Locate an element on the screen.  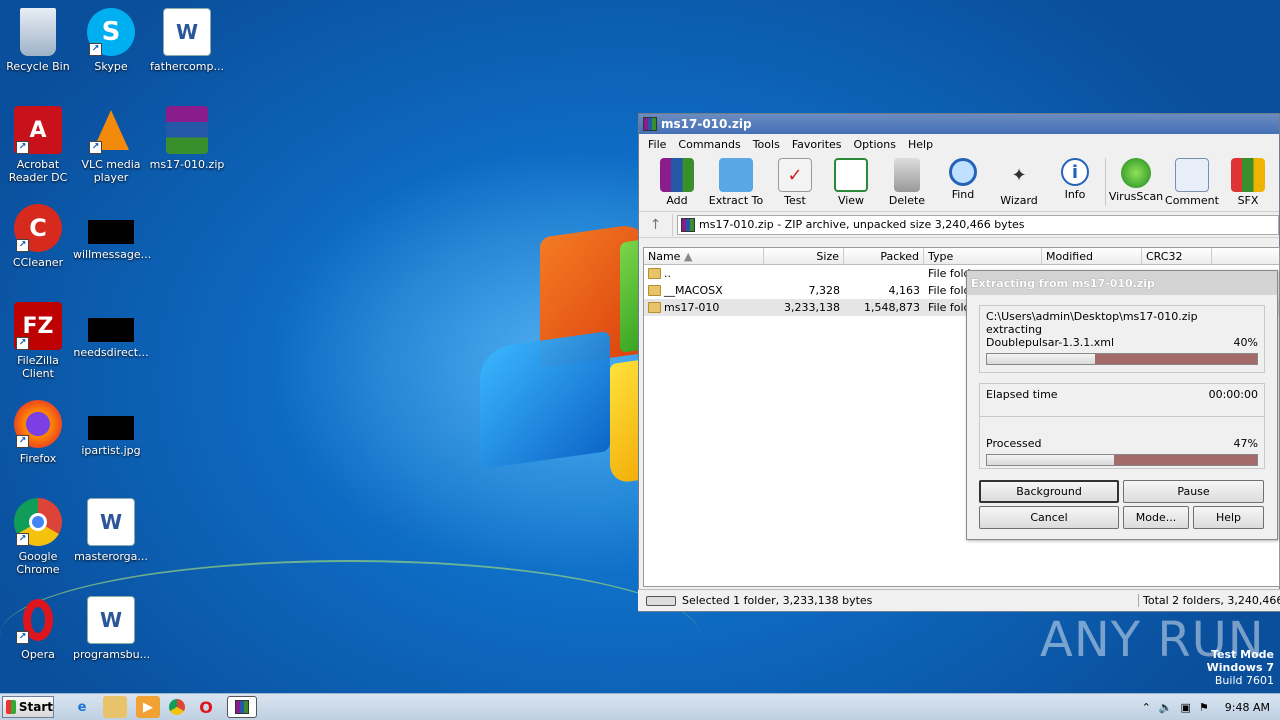
magic-wand-icon: ✦ is located at coordinates (1019, 175).